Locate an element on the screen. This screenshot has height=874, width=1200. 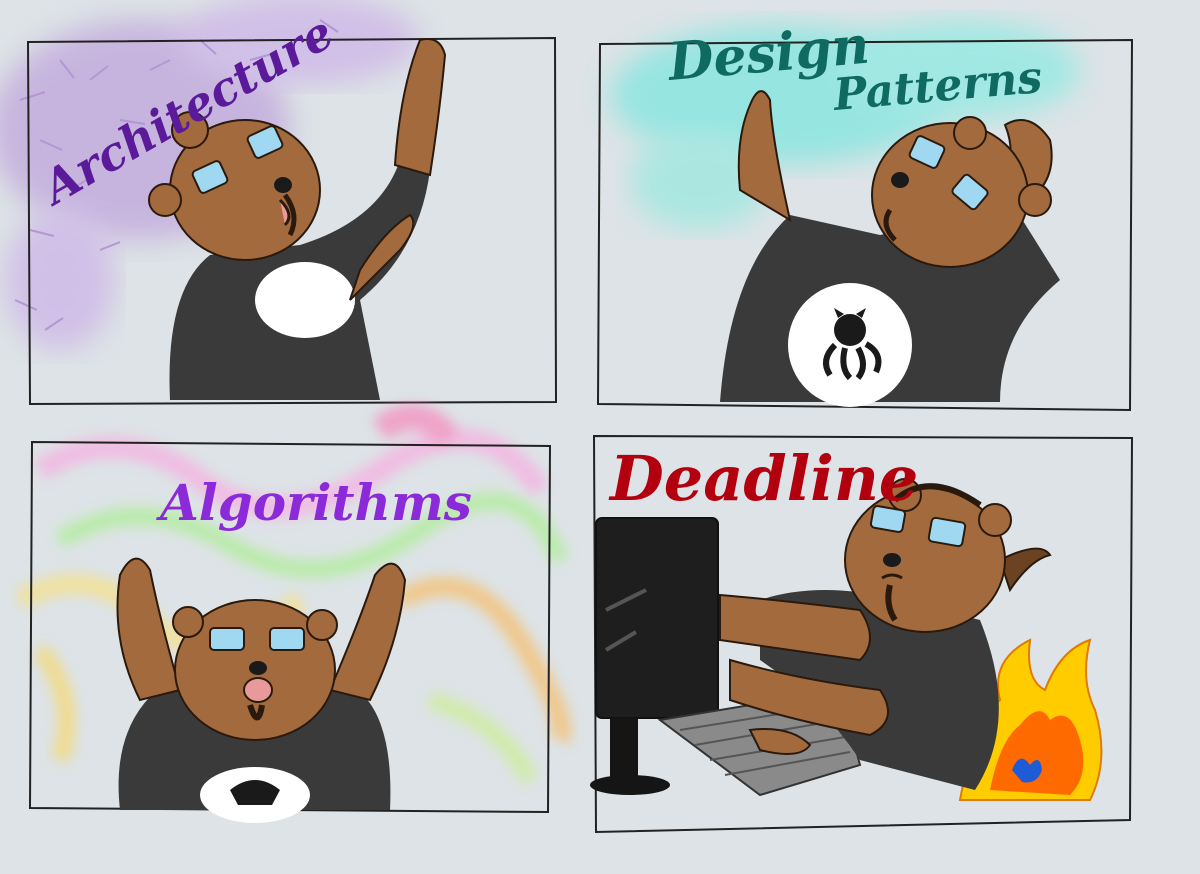
caption-algorithms: Algorithms is located at coordinates (314, 502).